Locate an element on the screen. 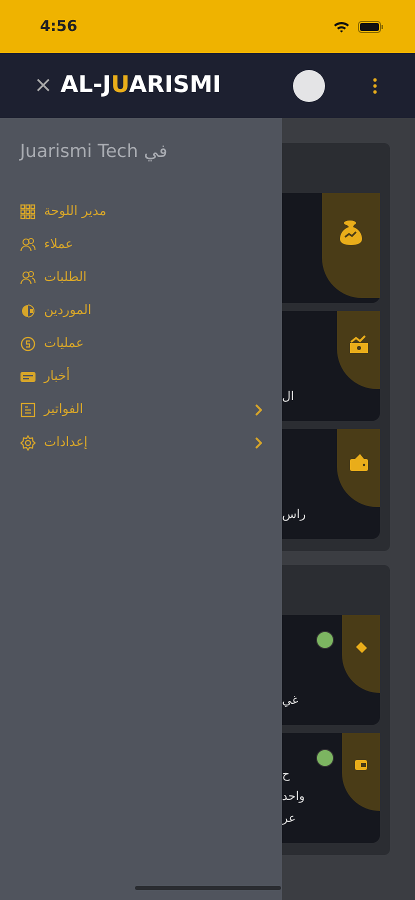 Image resolution: width=415 pixels, height=900 pixels. card-text: ال is located at coordinates (289, 396).